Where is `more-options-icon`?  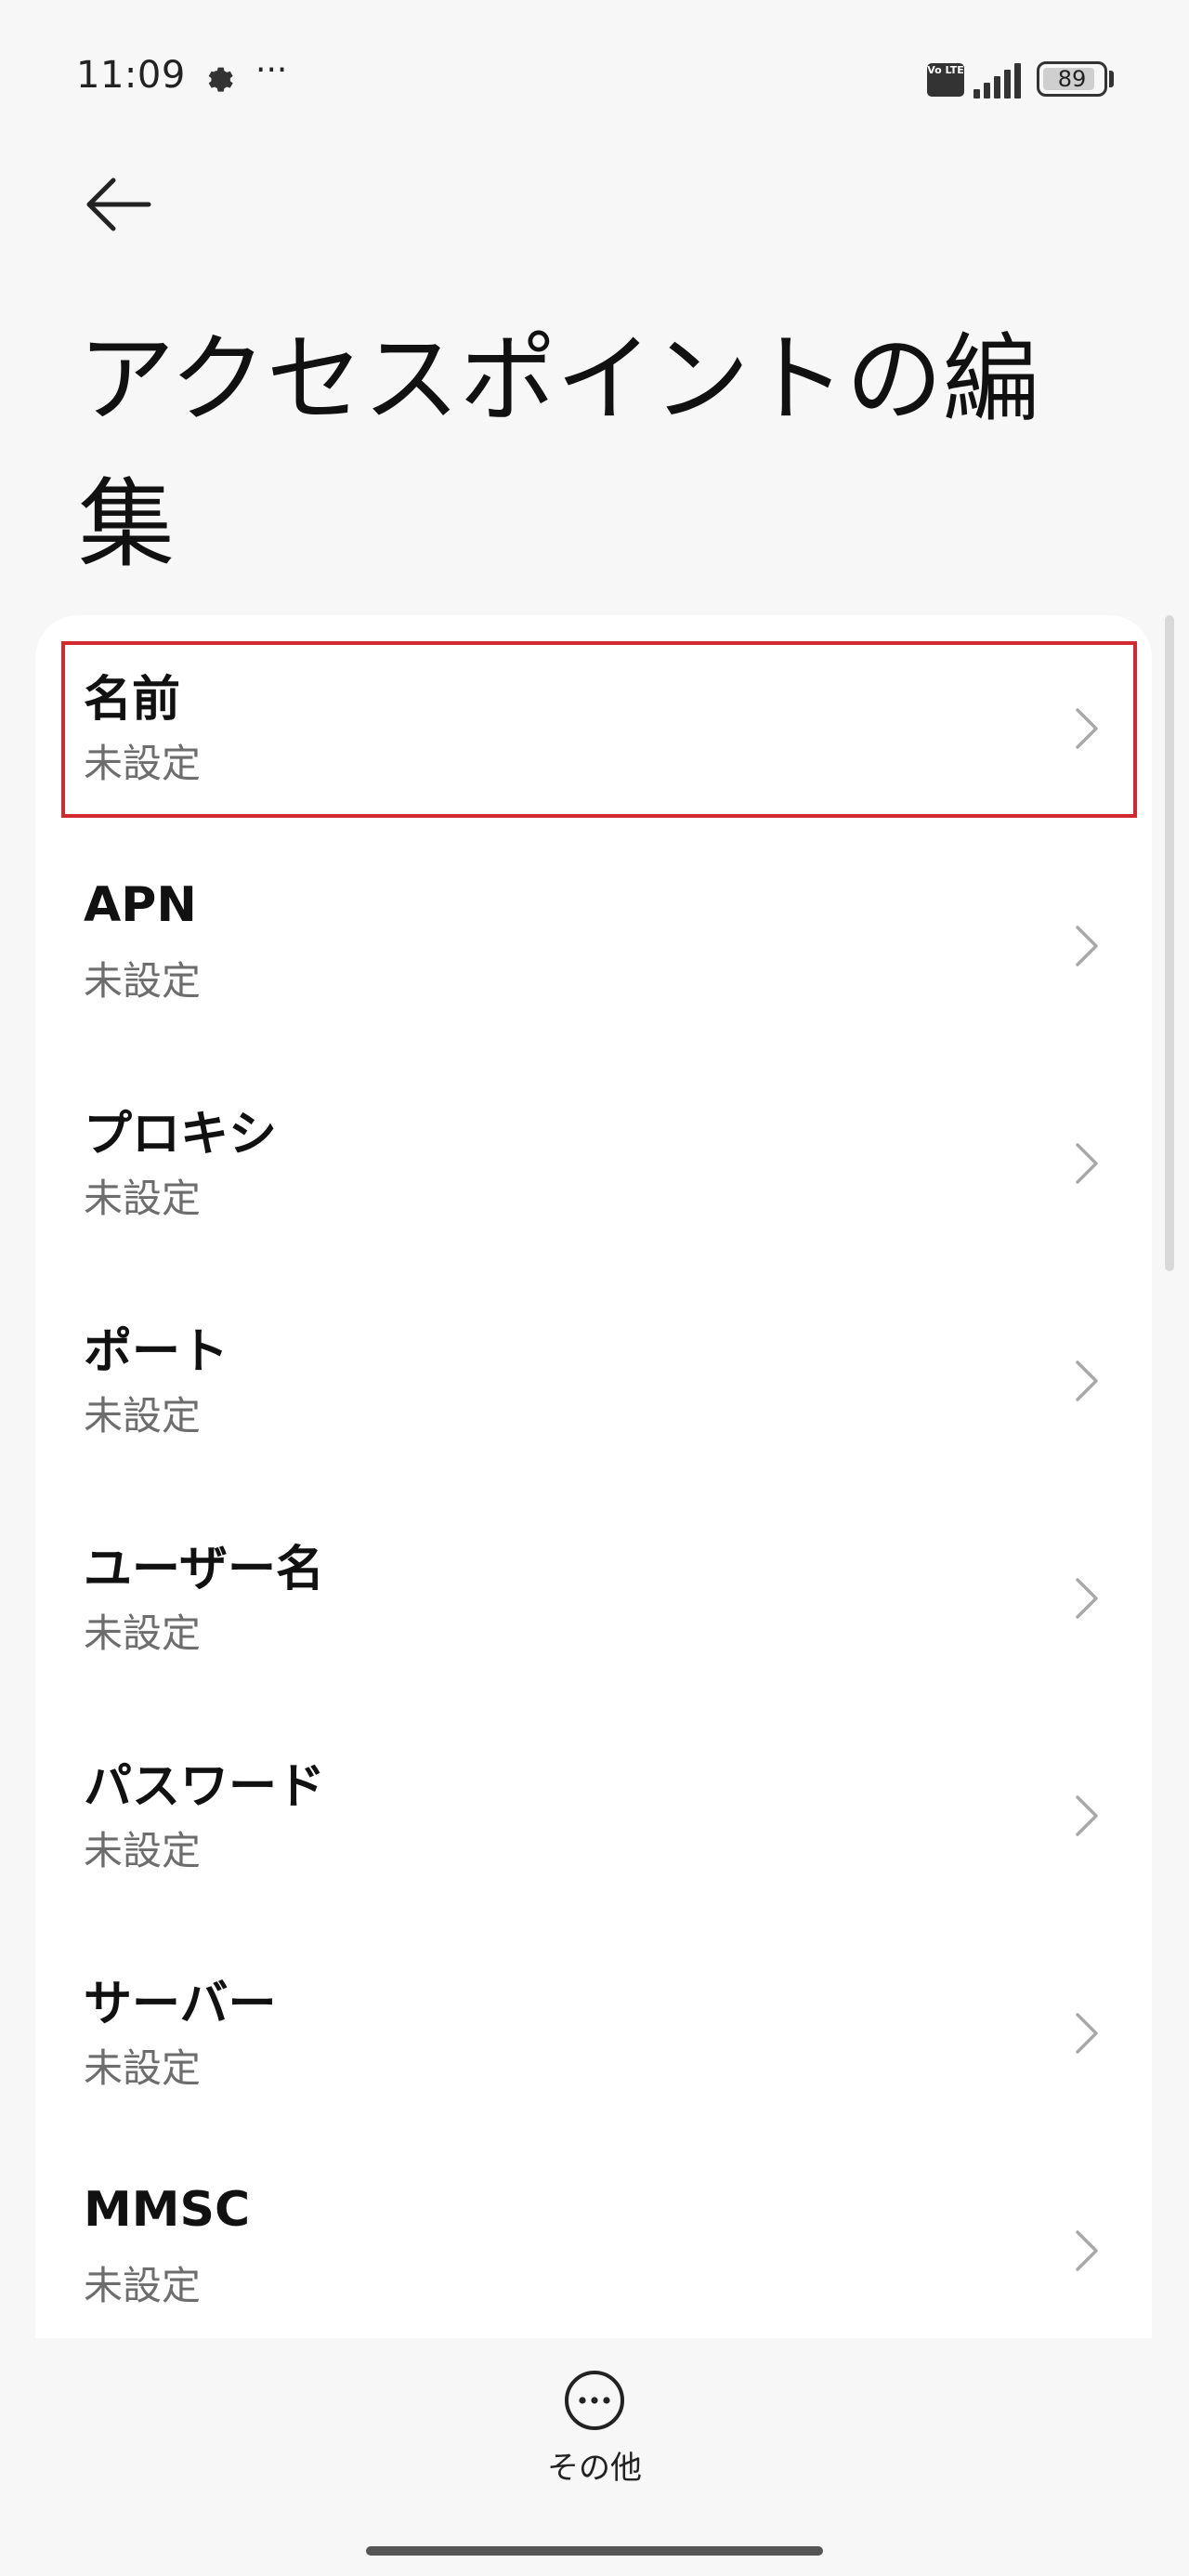 more-options-icon is located at coordinates (594, 2400).